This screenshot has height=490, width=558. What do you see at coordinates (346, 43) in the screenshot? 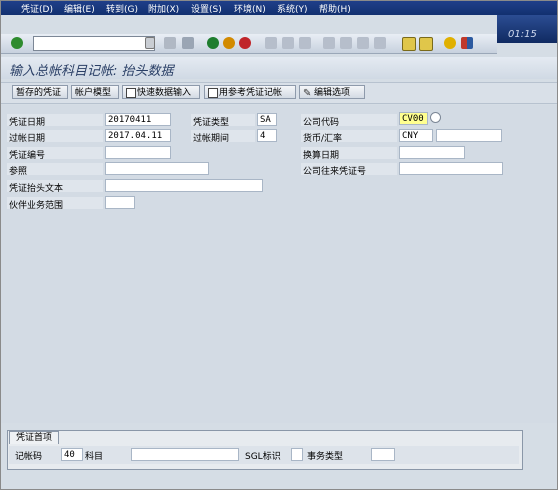
I see `previous-page-icon` at bounding box center [346, 43].